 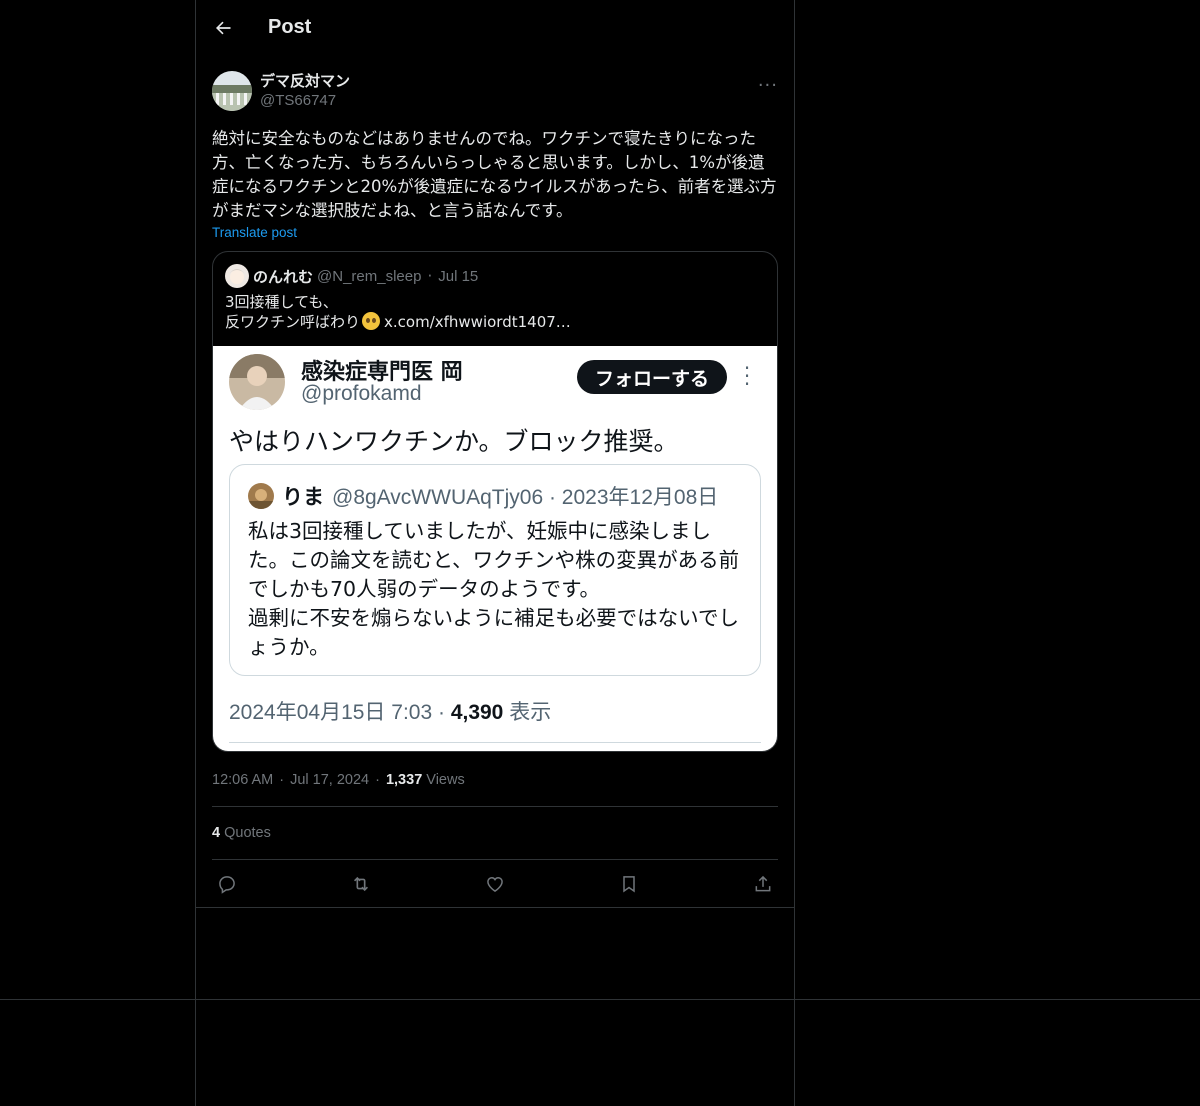 What do you see at coordinates (290, 27) in the screenshot?
I see `page-title: Post` at bounding box center [290, 27].